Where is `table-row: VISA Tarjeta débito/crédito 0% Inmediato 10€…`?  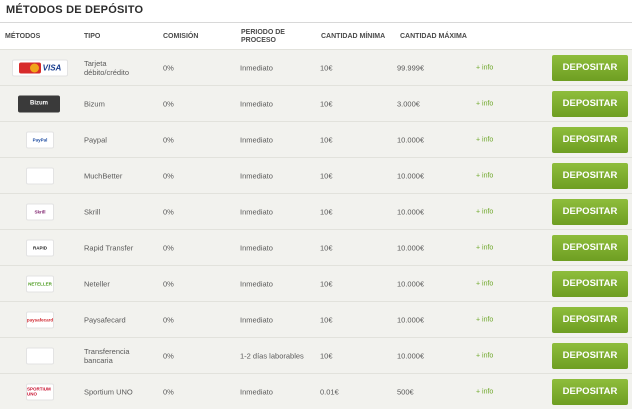 table-row: VISA Tarjeta débito/crédito 0% Inmediato 10€… is located at coordinates (316, 67).